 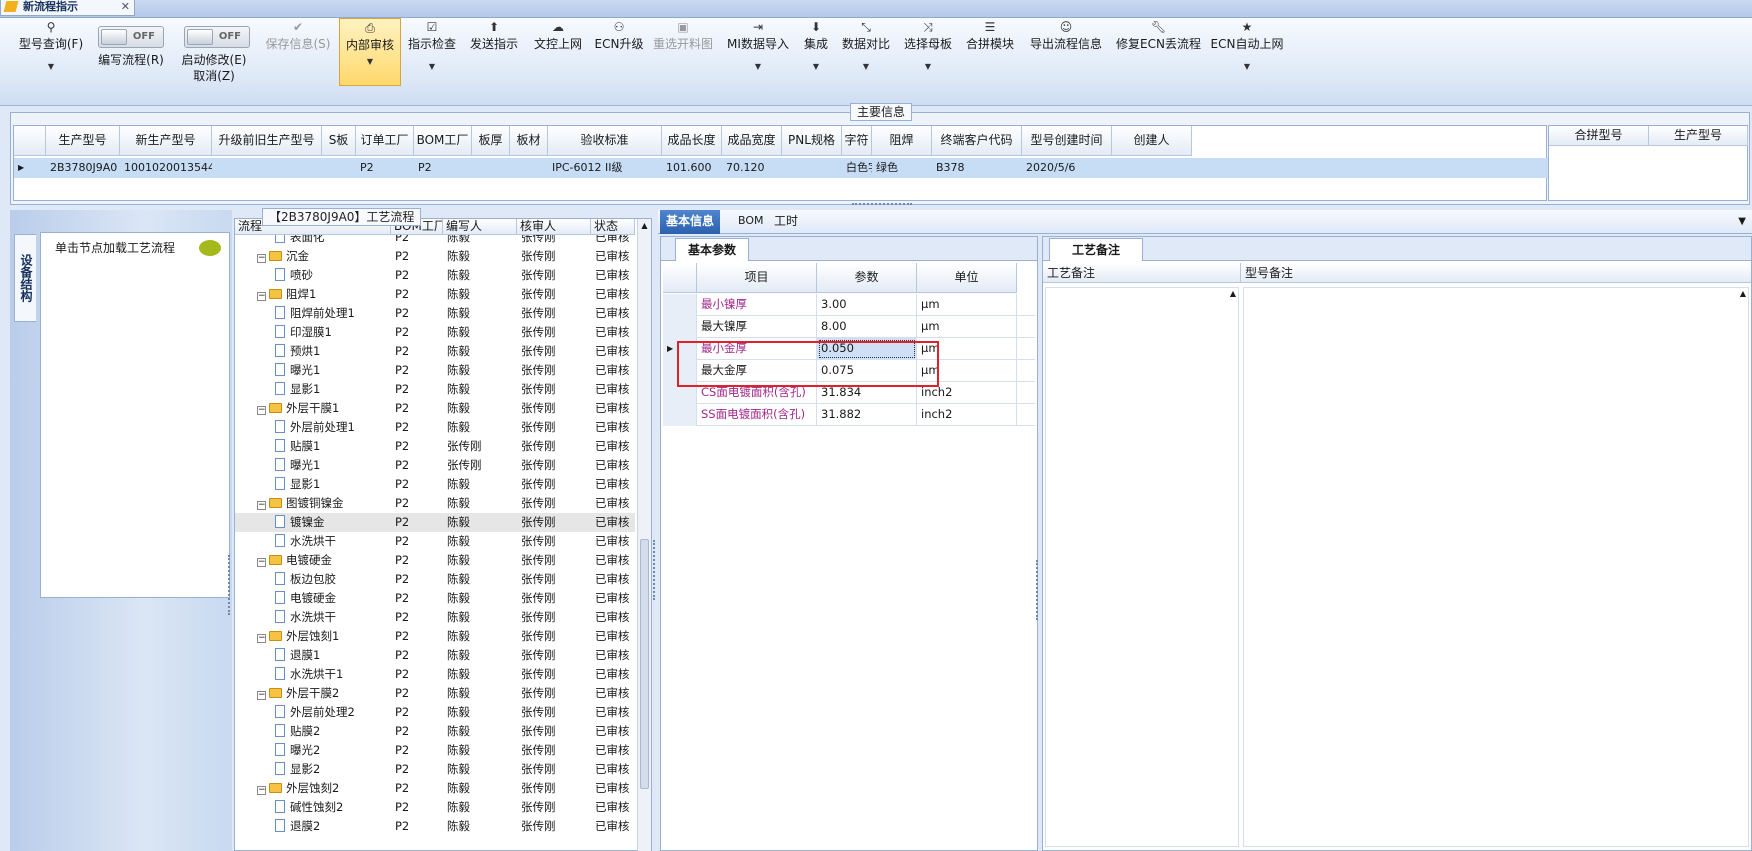 I want to click on tab-basic-params: 基本参数, so click(x=712, y=249).